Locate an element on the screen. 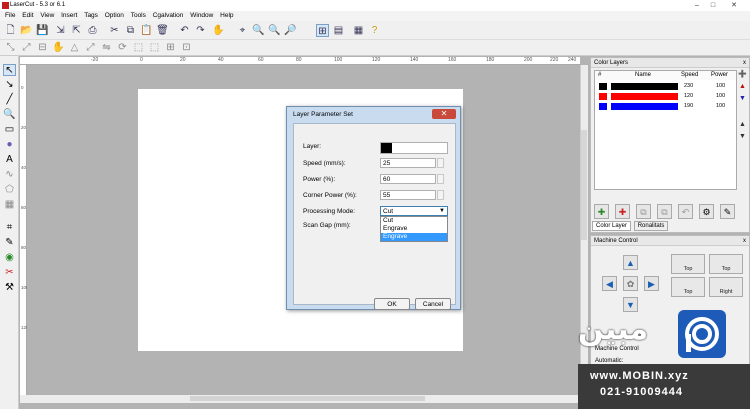  edit-icon: ✎ is located at coordinates (727, 211).